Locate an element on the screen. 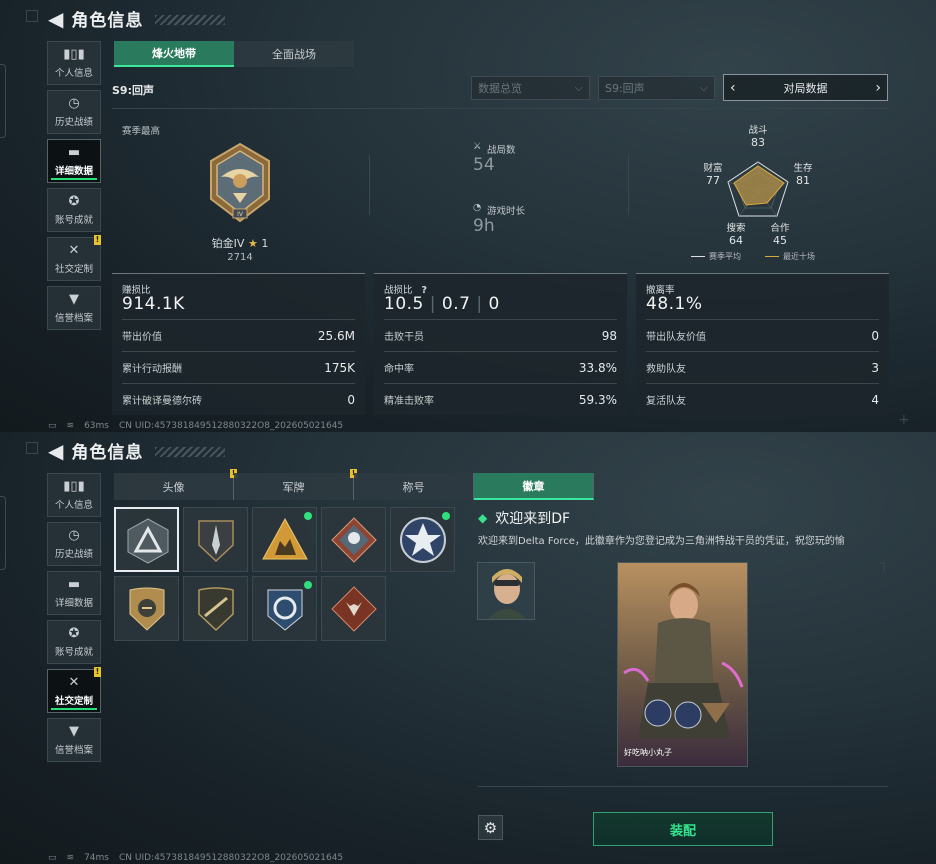 Image resolution: width=936 pixels, height=864 pixels. badge-item-rifle is located at coordinates (215, 608).